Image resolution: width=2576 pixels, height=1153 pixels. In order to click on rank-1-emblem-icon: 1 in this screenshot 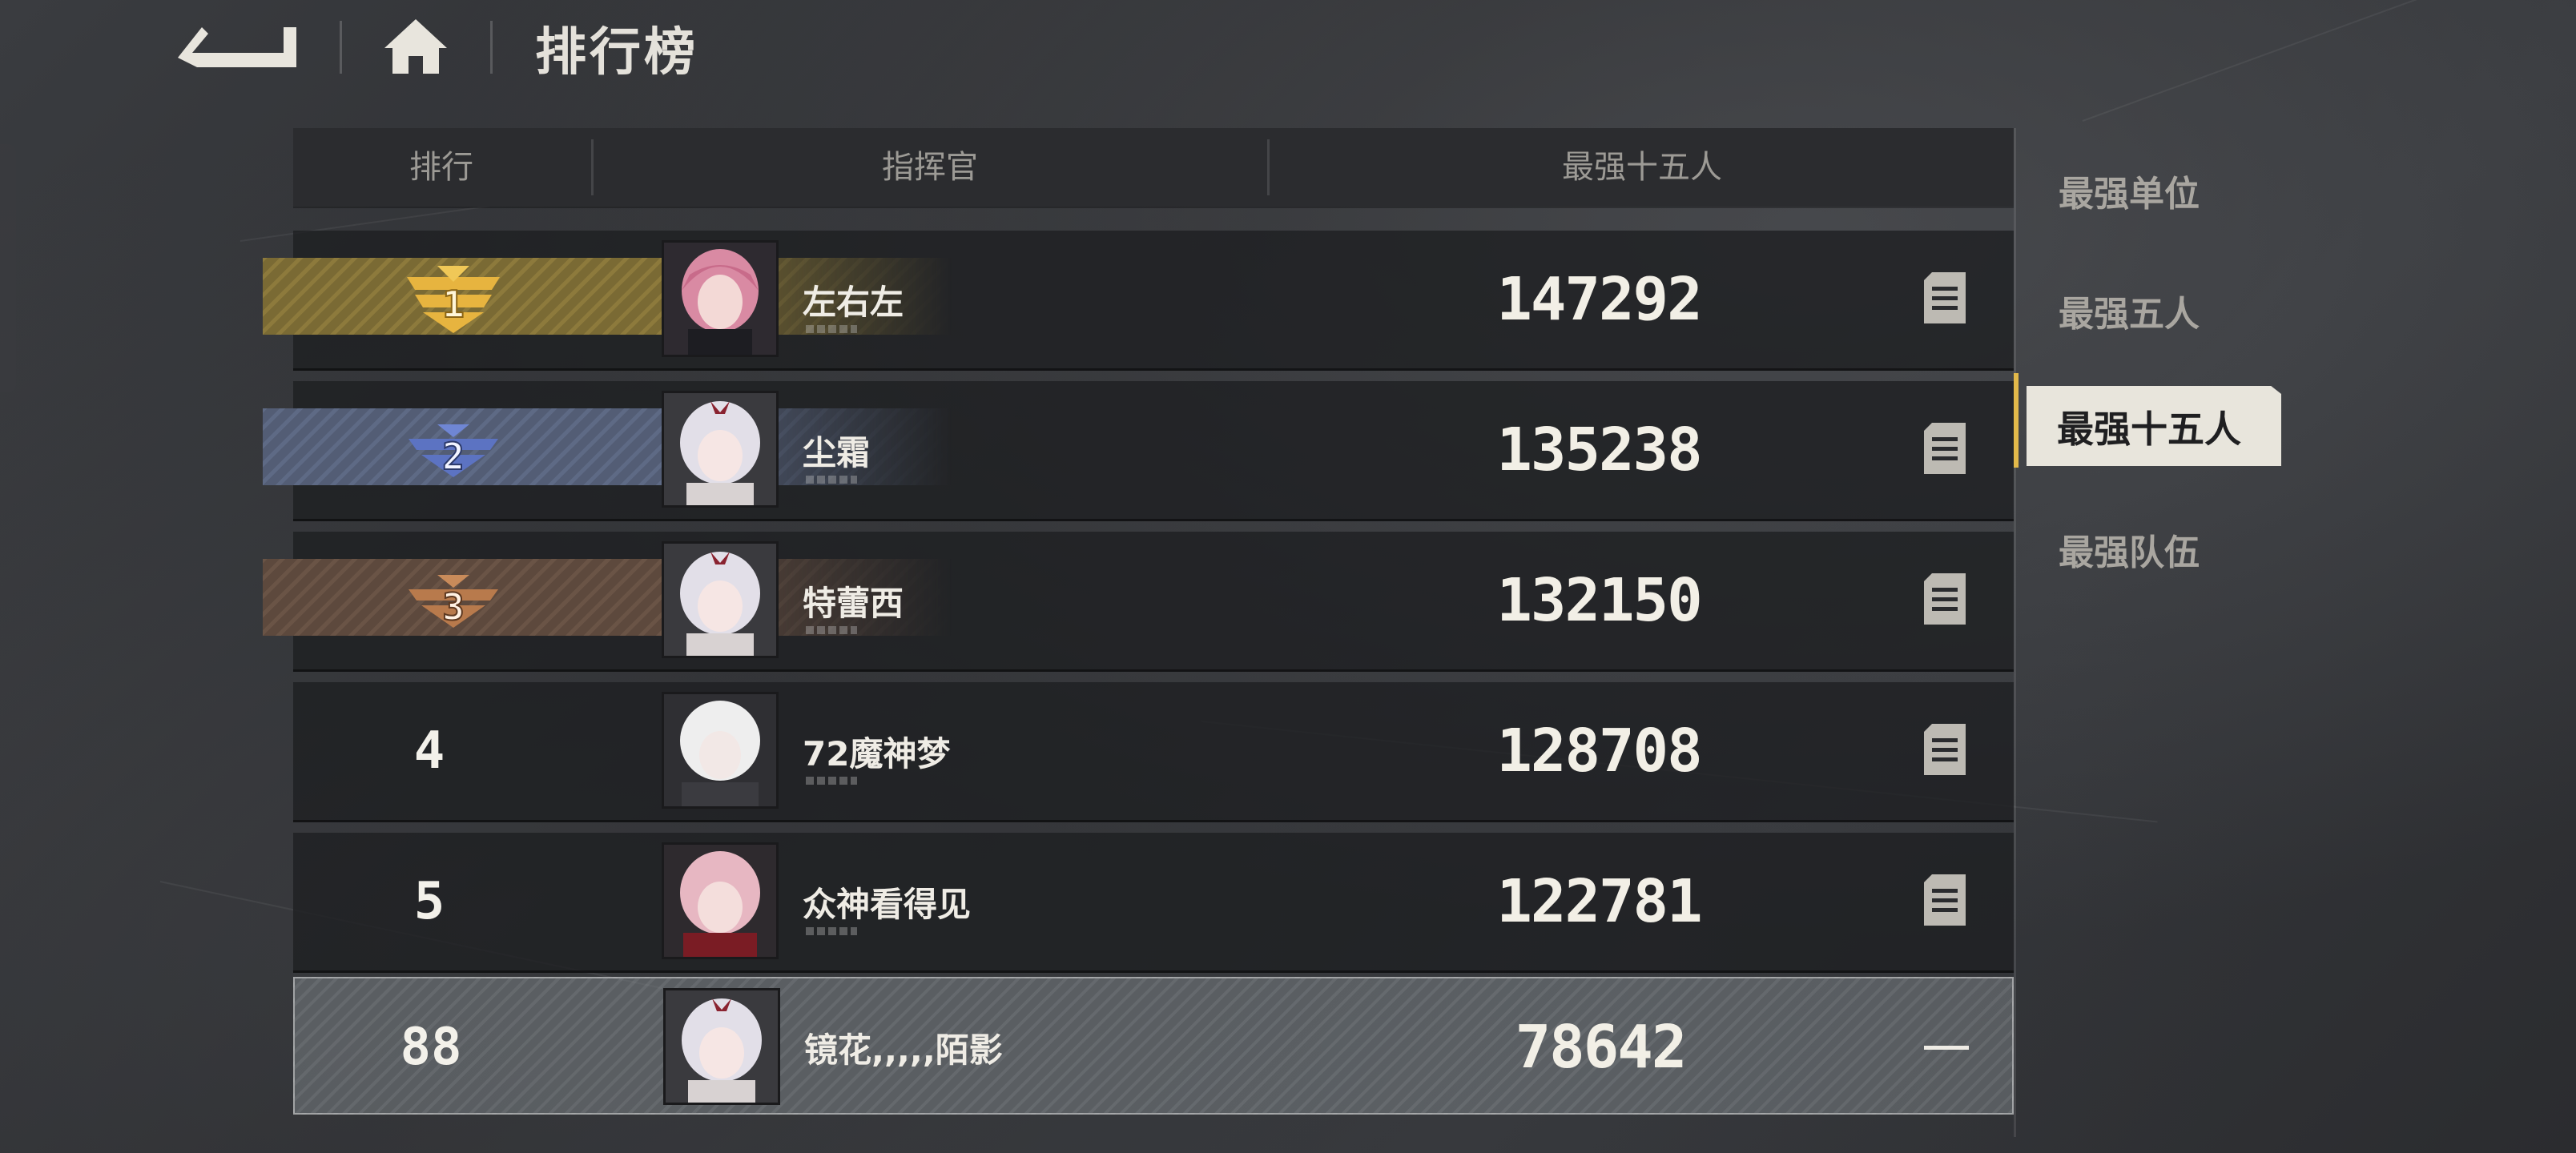, I will do `click(453, 299)`.